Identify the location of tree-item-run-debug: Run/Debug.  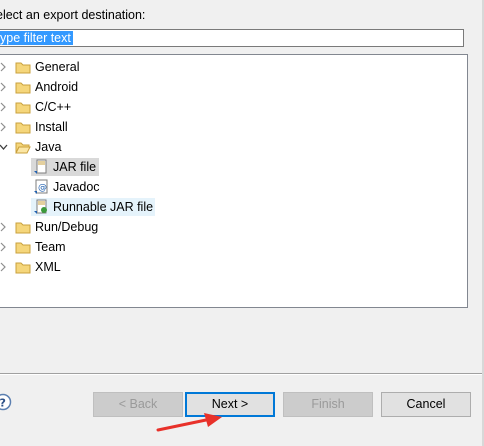
(233, 227).